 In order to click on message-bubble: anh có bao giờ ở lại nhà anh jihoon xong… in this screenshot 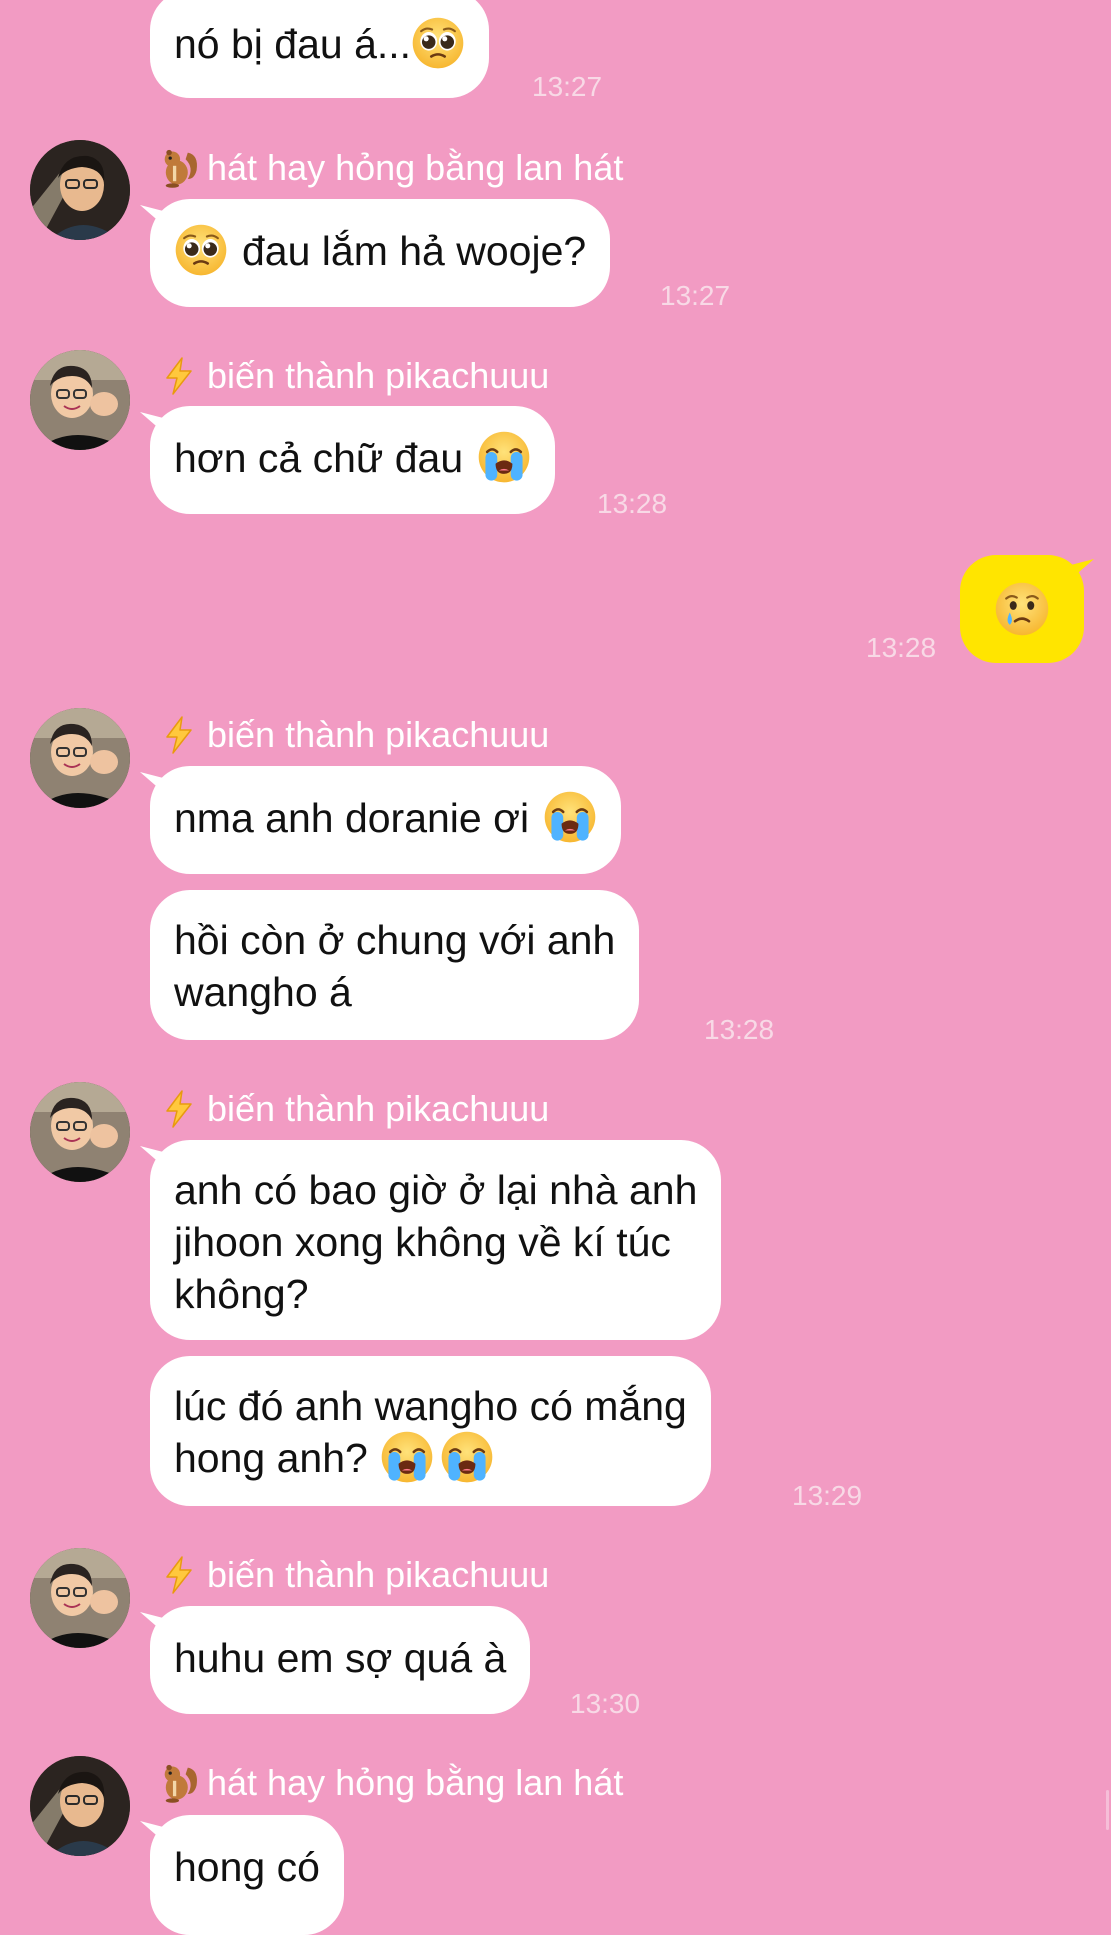, I will do `click(436, 1240)`.